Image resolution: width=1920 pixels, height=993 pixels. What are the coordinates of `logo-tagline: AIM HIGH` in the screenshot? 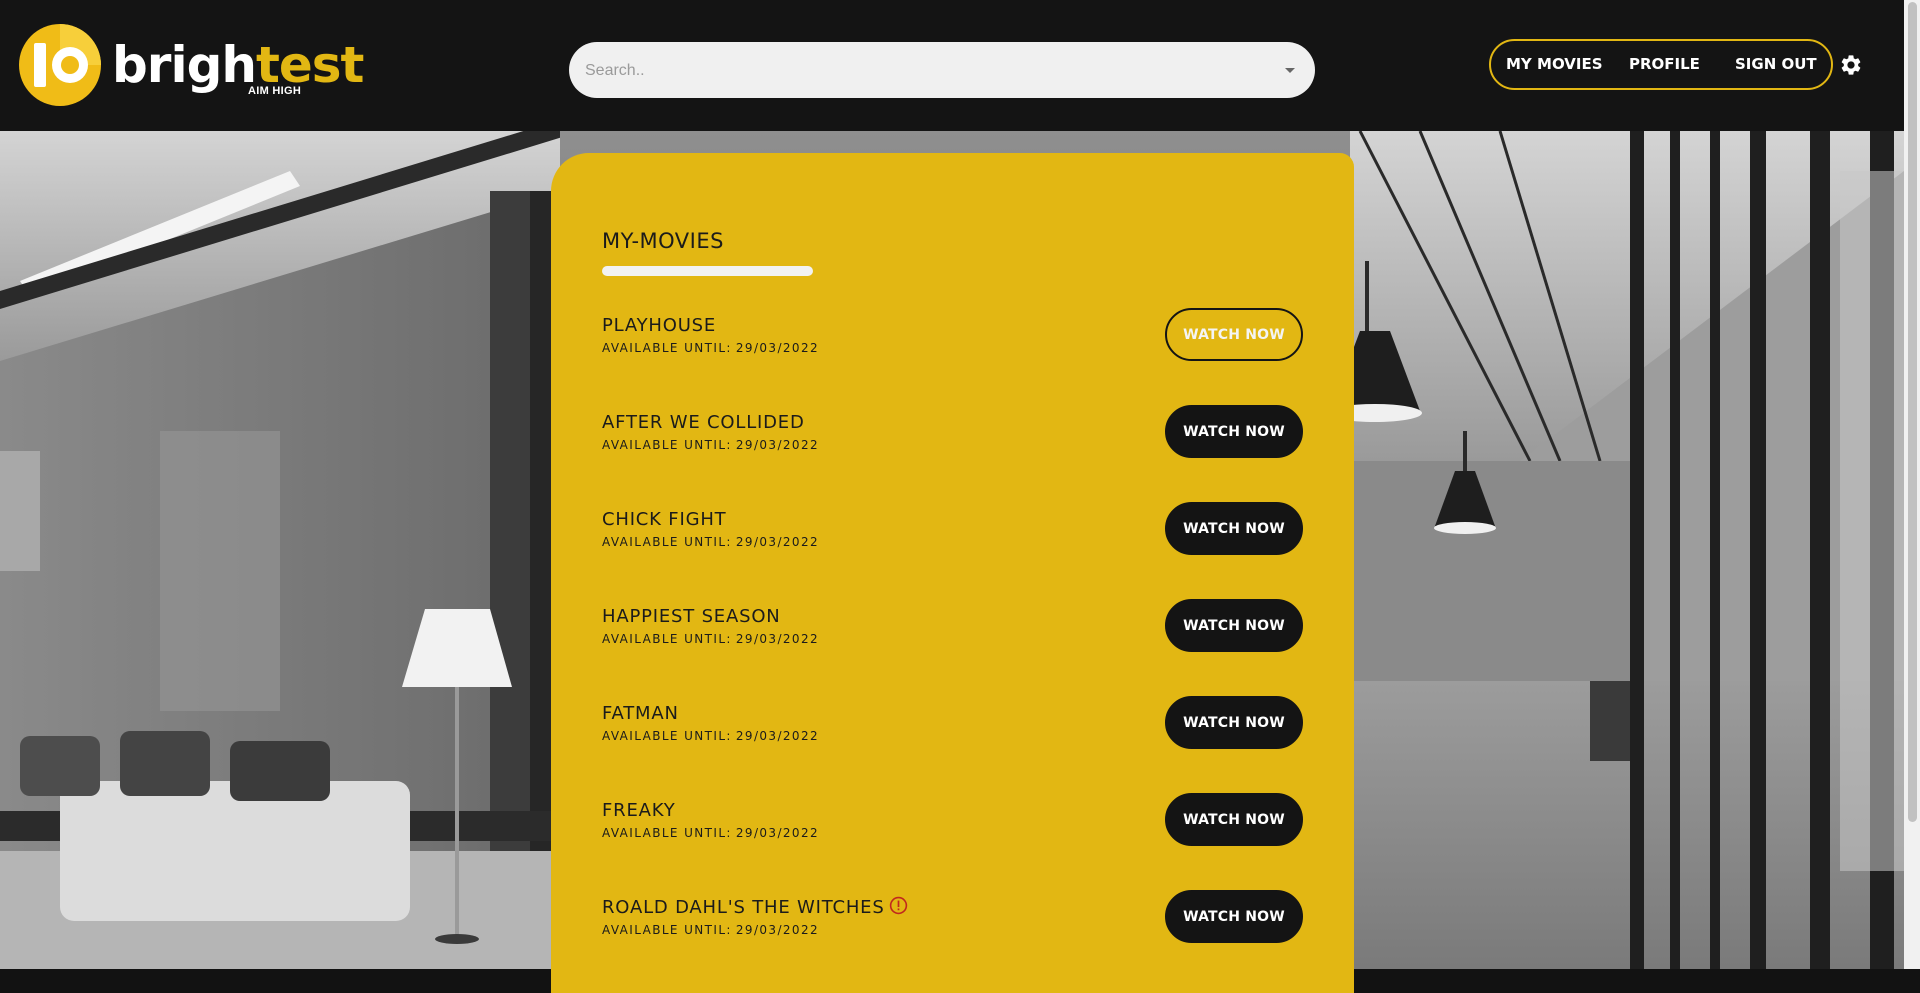 It's located at (275, 91).